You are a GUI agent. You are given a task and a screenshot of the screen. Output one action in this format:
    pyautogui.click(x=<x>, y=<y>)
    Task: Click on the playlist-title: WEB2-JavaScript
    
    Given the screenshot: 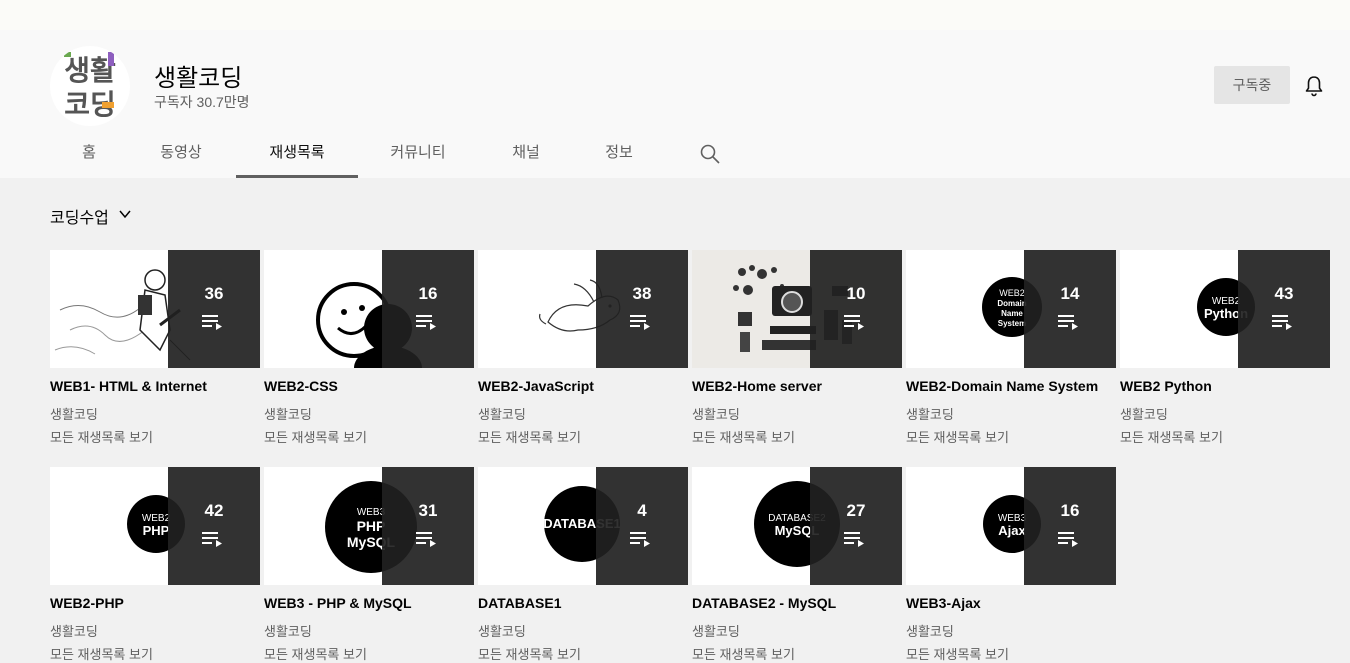 What is the action you would take?
    pyautogui.click(x=583, y=387)
    